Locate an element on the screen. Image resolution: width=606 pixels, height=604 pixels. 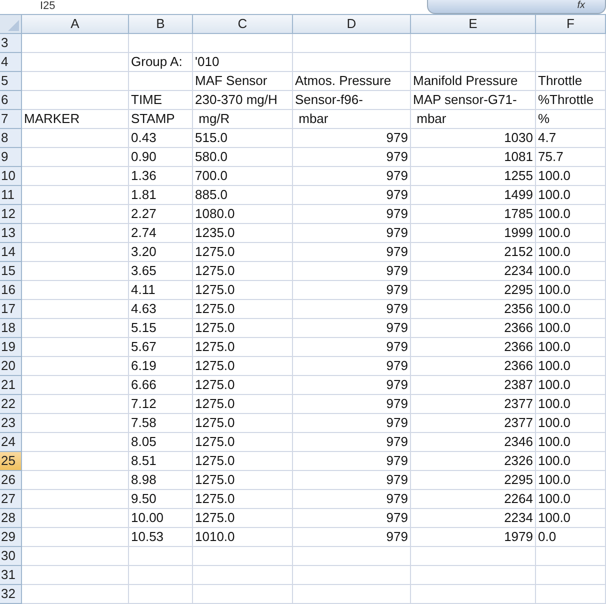
row-header: 23 is located at coordinates (11, 423).